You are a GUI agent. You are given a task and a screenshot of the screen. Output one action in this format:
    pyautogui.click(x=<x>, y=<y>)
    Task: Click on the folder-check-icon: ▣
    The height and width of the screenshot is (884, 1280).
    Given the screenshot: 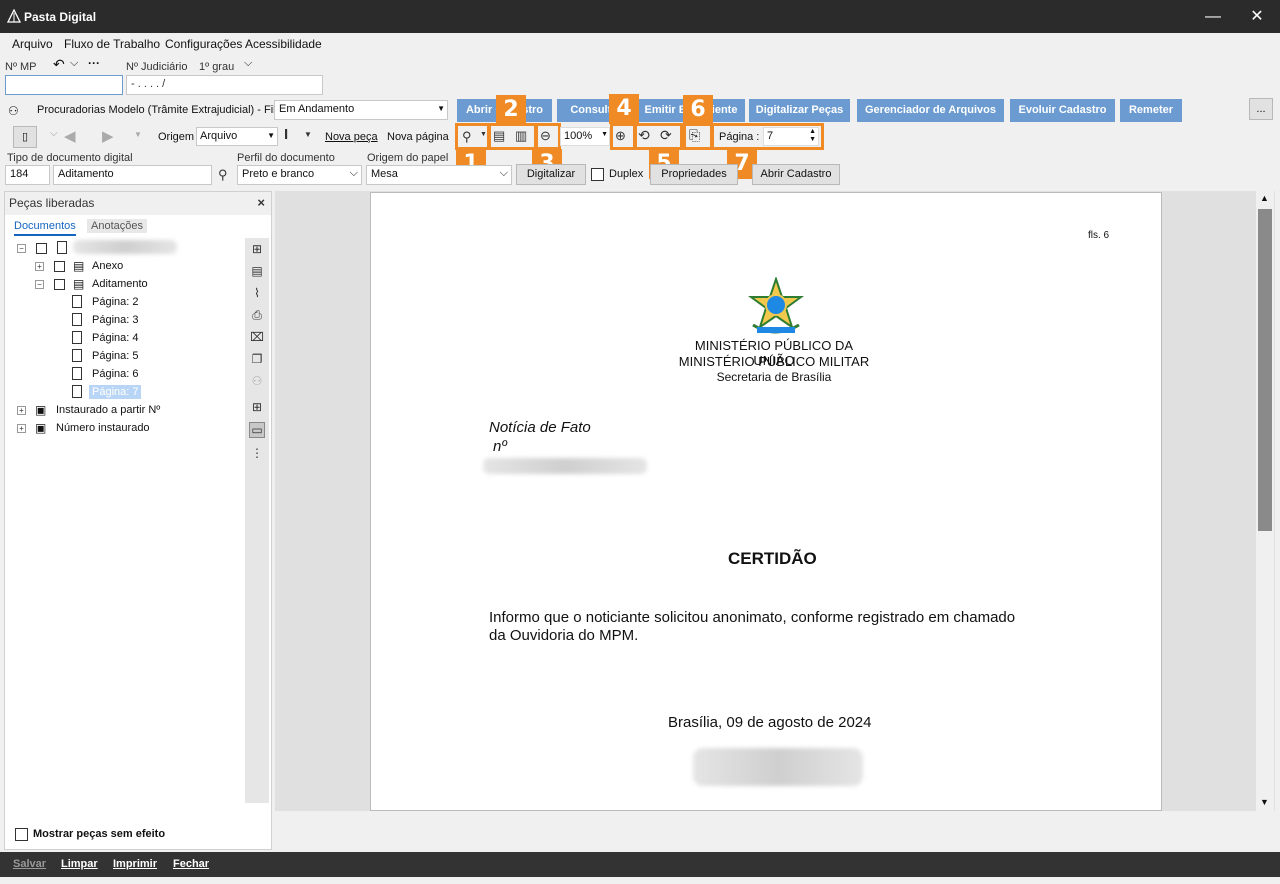 What is the action you would take?
    pyautogui.click(x=41, y=410)
    